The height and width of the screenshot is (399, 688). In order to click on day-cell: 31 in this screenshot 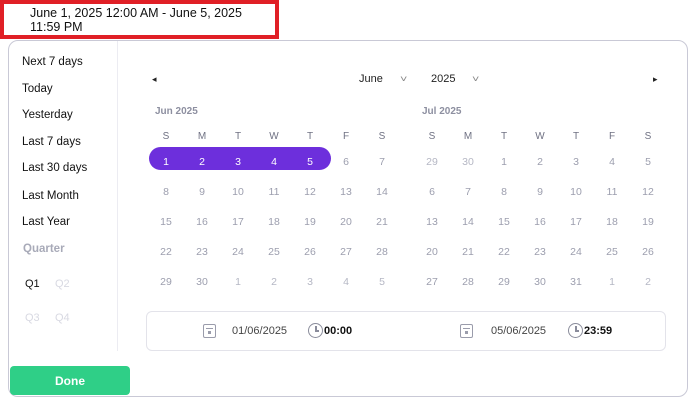, I will do `click(576, 282)`.